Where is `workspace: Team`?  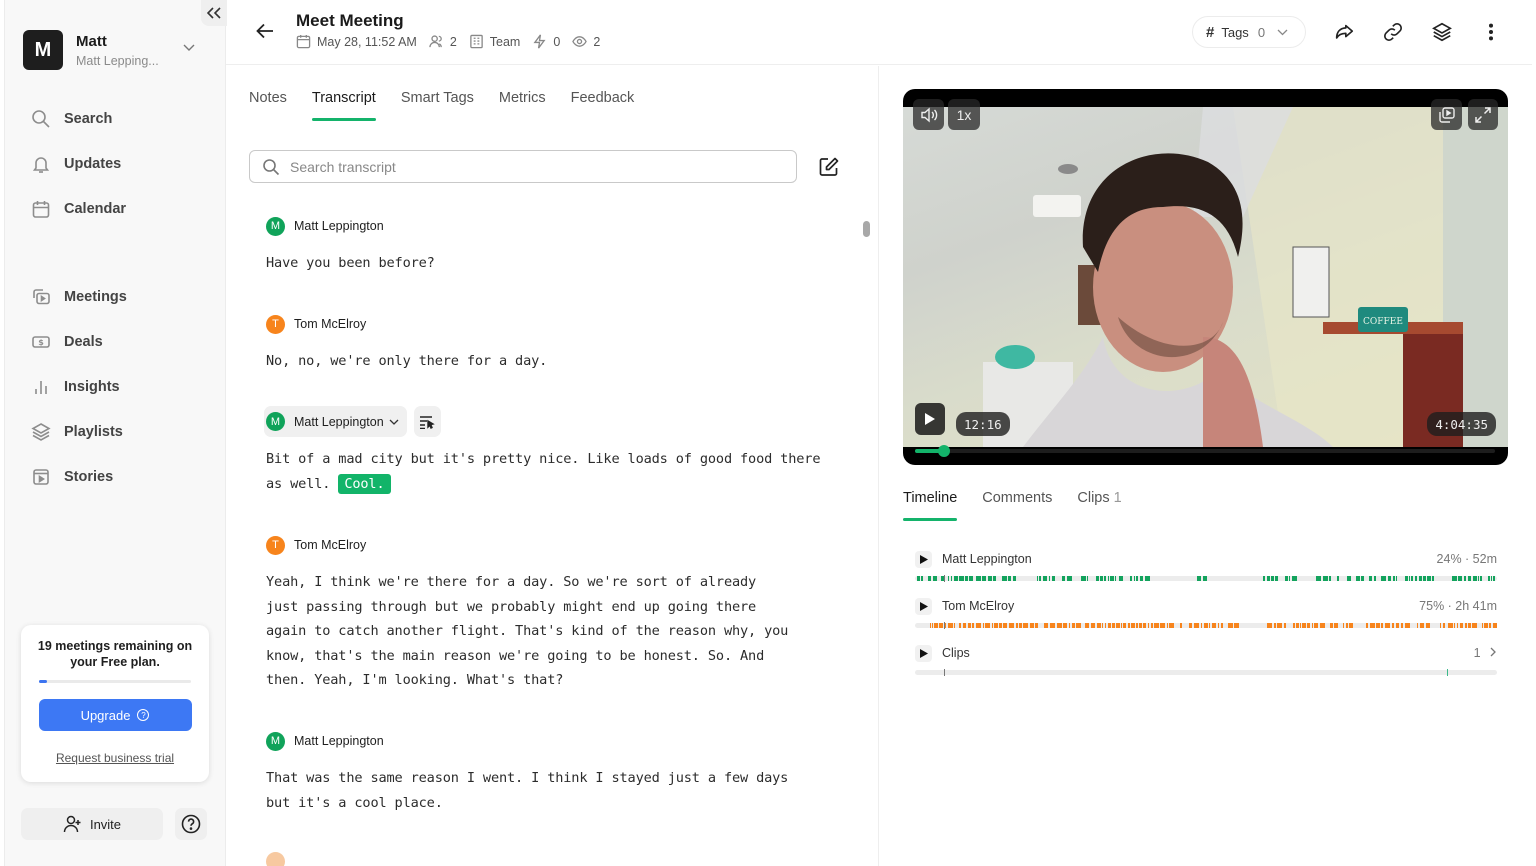 workspace: Team is located at coordinates (494, 41).